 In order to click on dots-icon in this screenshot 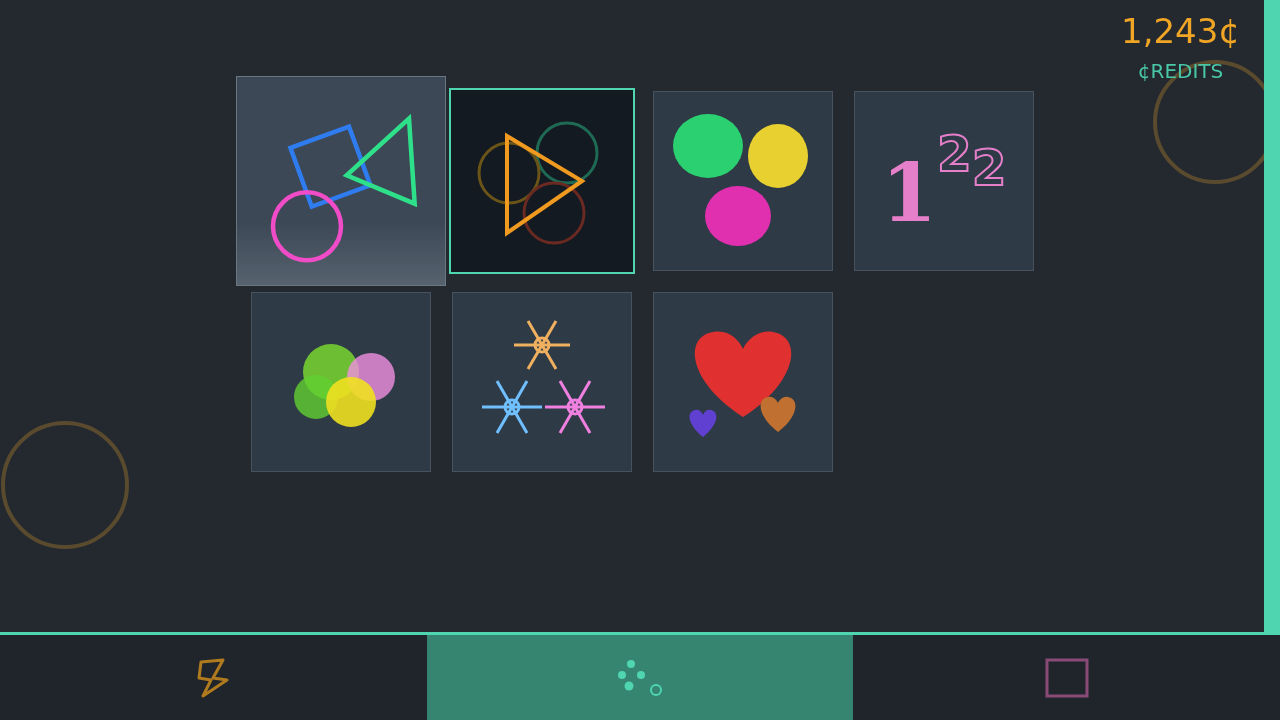, I will do `click(640, 677)`.